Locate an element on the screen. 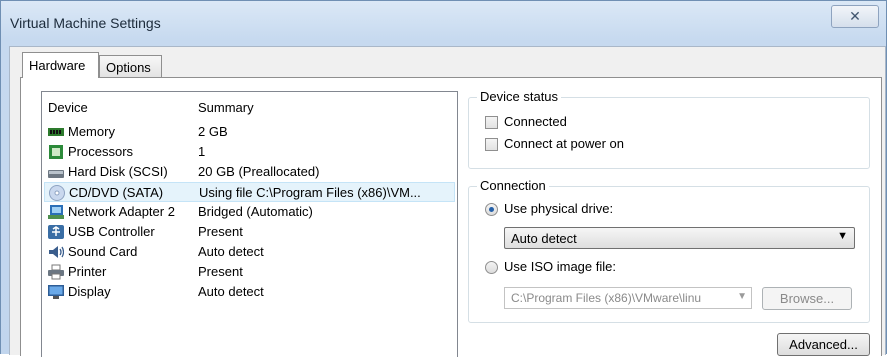 This screenshot has height=357, width=889. cd-dvd-icon is located at coordinates (57, 193).